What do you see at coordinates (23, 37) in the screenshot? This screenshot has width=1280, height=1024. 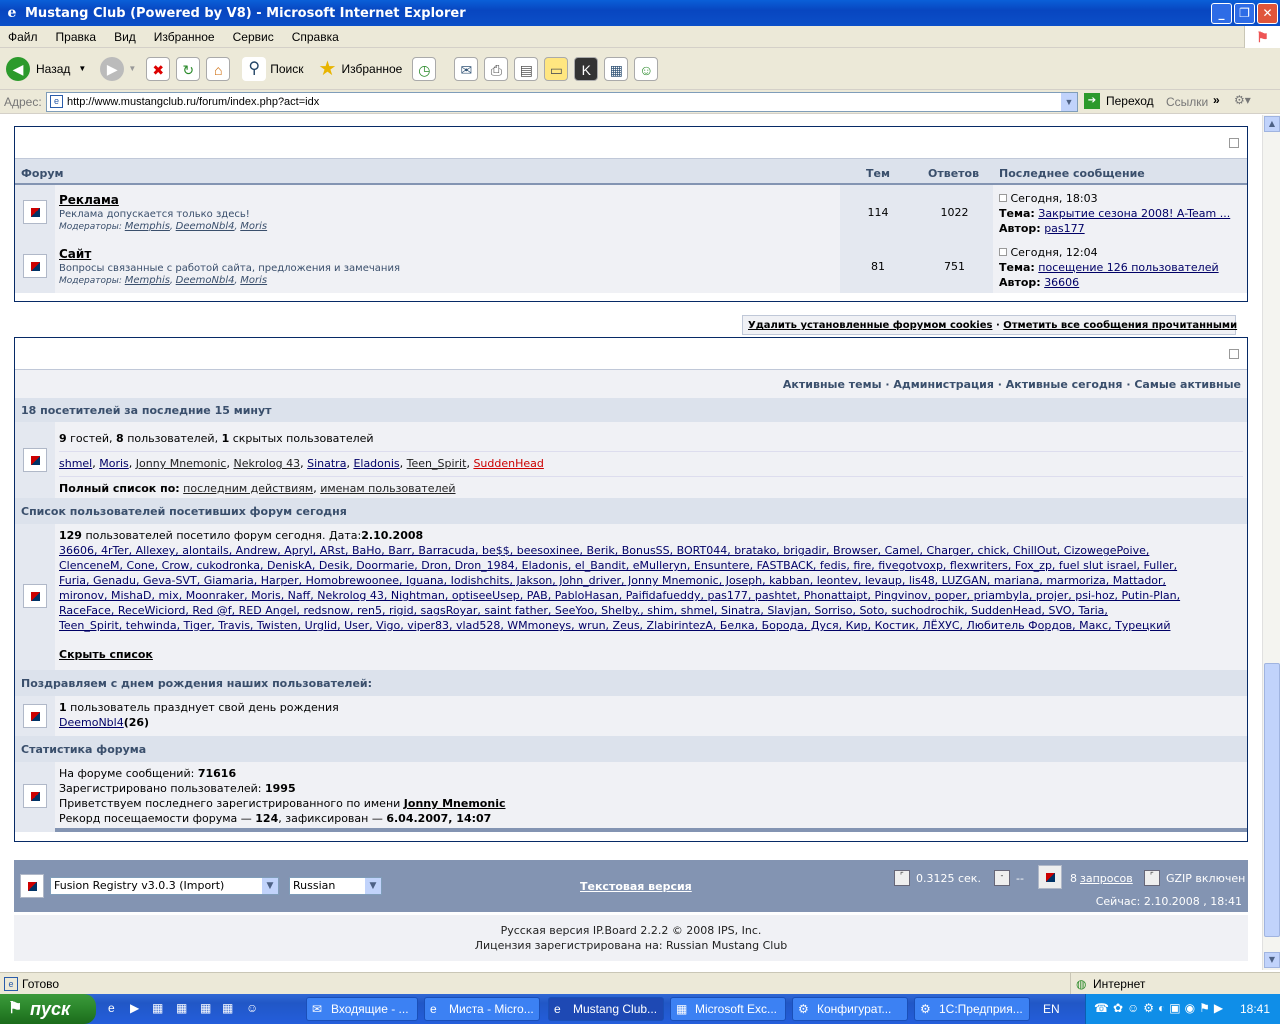 I see `menu-file: Файл` at bounding box center [23, 37].